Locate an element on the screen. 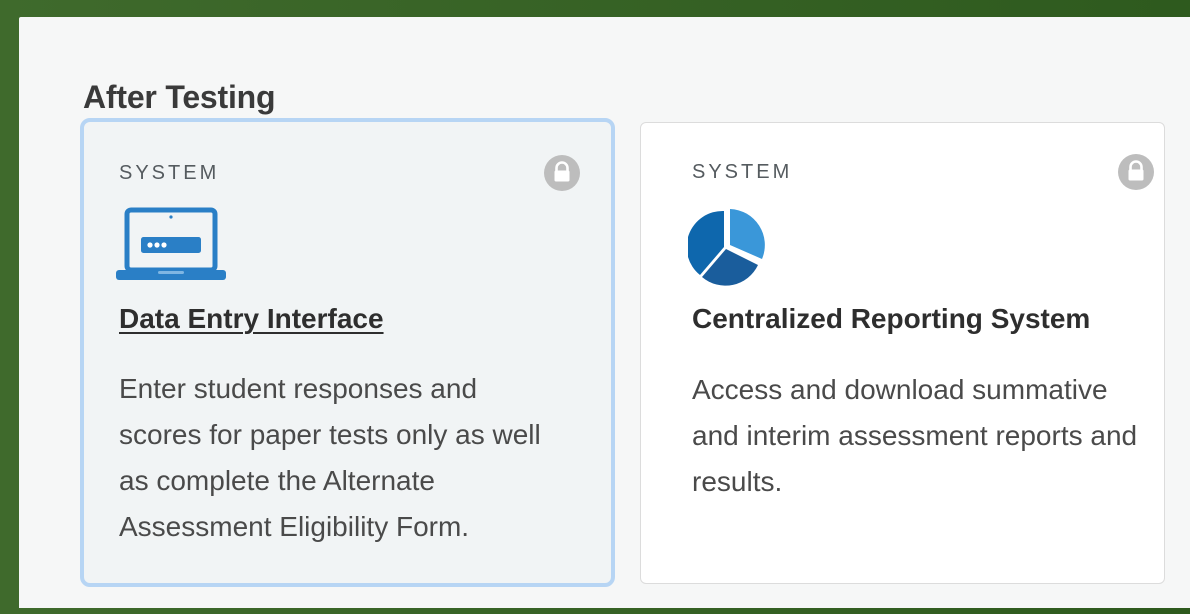 The image size is (1190, 614). card-title-link: Centralized Reporting System is located at coordinates (891, 319).